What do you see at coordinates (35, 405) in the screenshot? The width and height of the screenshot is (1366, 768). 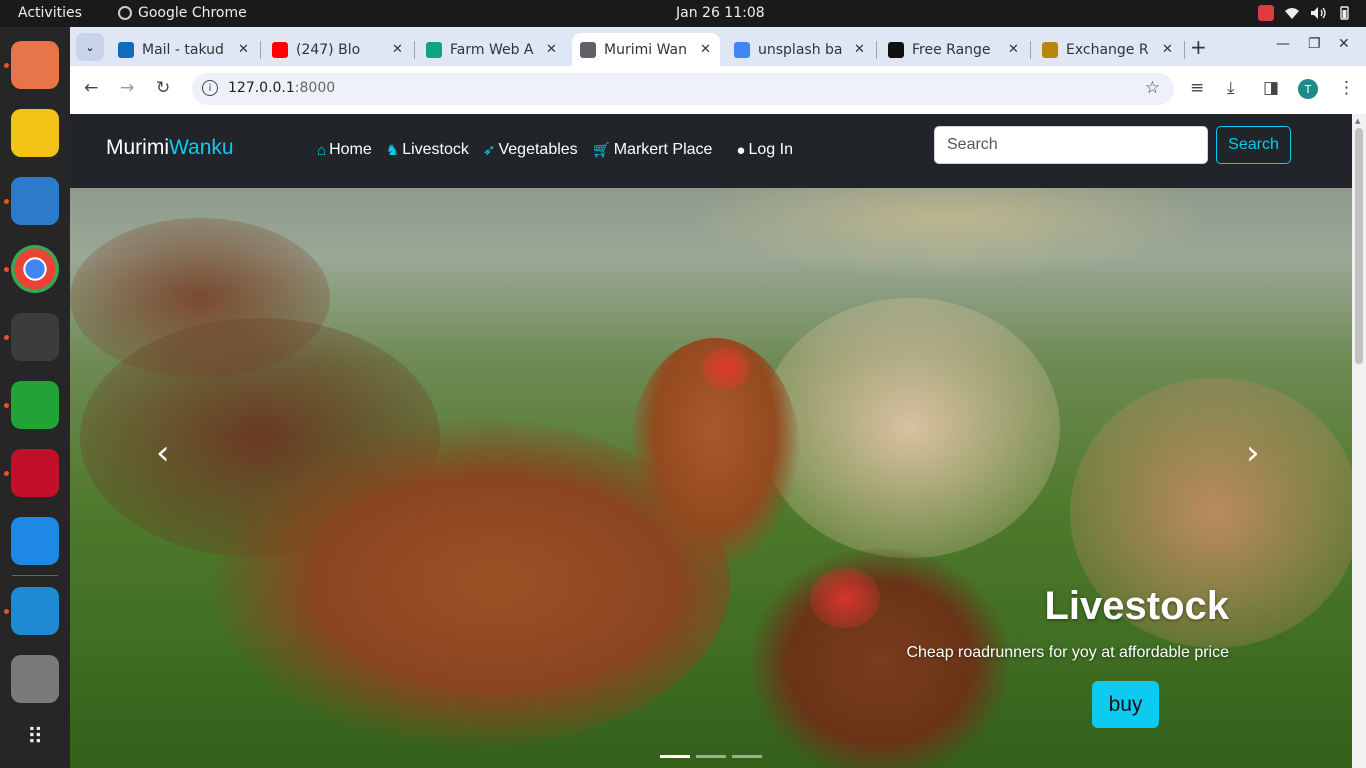 I see `calc-icon` at bounding box center [35, 405].